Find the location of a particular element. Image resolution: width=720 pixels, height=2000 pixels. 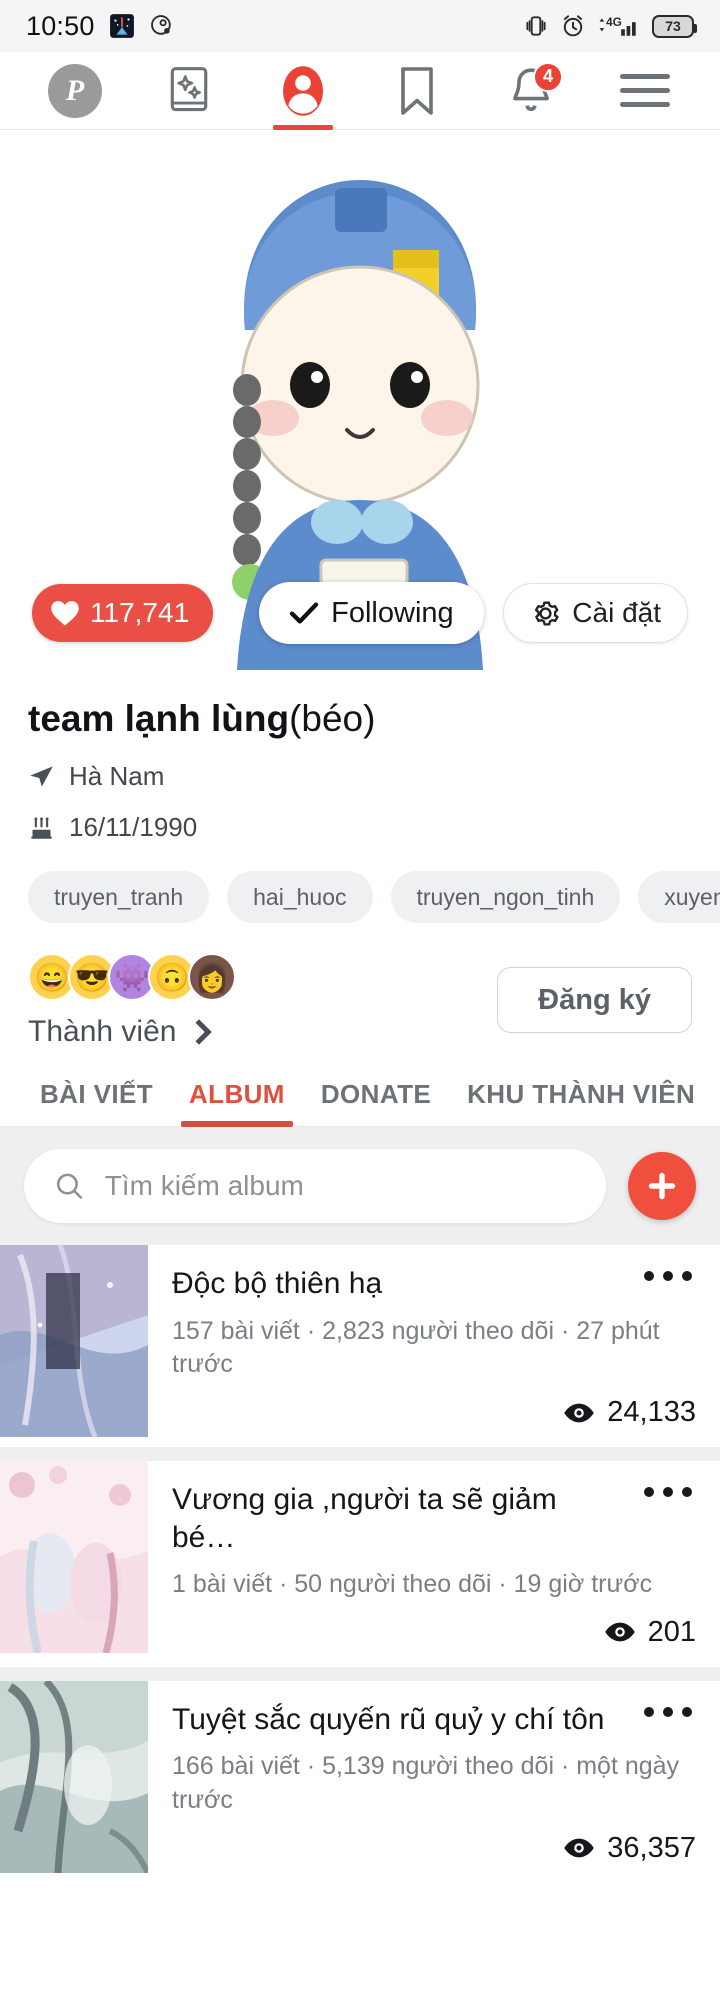

check-icon is located at coordinates (304, 613).